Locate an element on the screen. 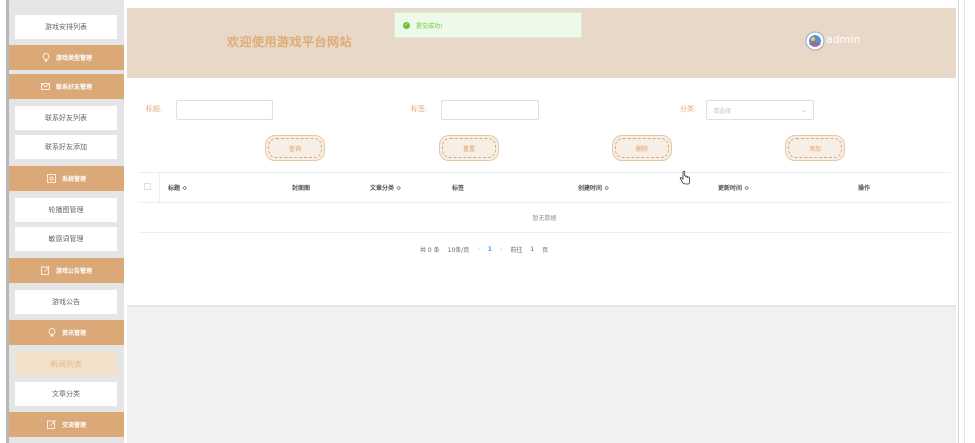 The height and width of the screenshot is (443, 975). site-title: 欢迎使用游戏平台网站 is located at coordinates (290, 42).